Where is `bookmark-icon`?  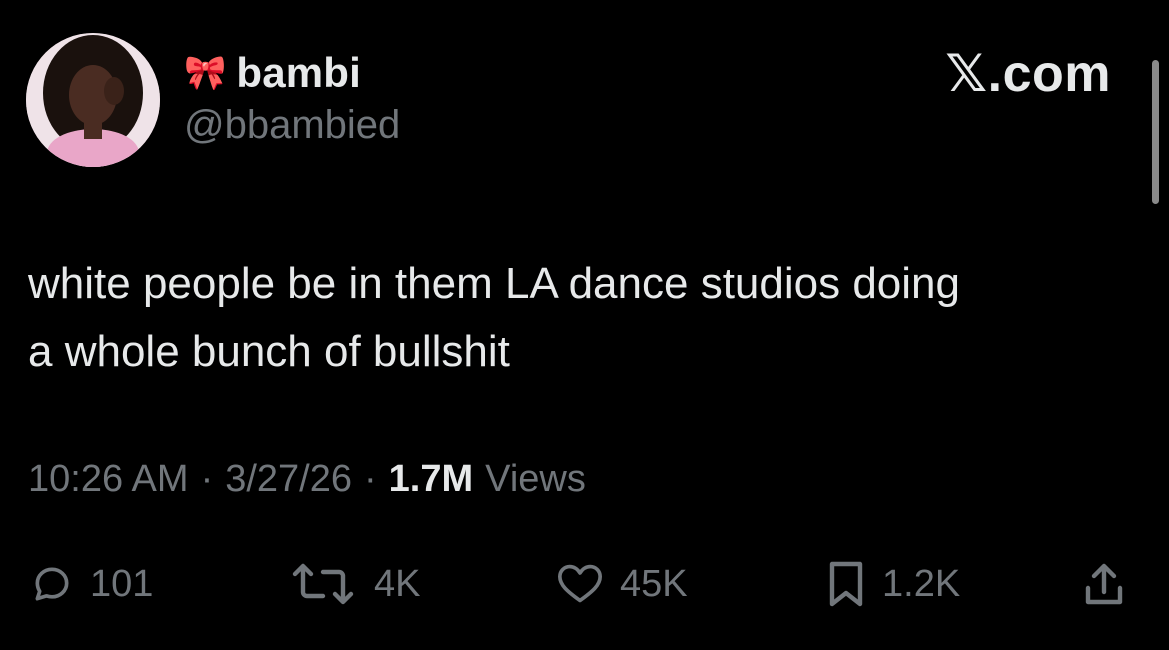 bookmark-icon is located at coordinates (846, 584).